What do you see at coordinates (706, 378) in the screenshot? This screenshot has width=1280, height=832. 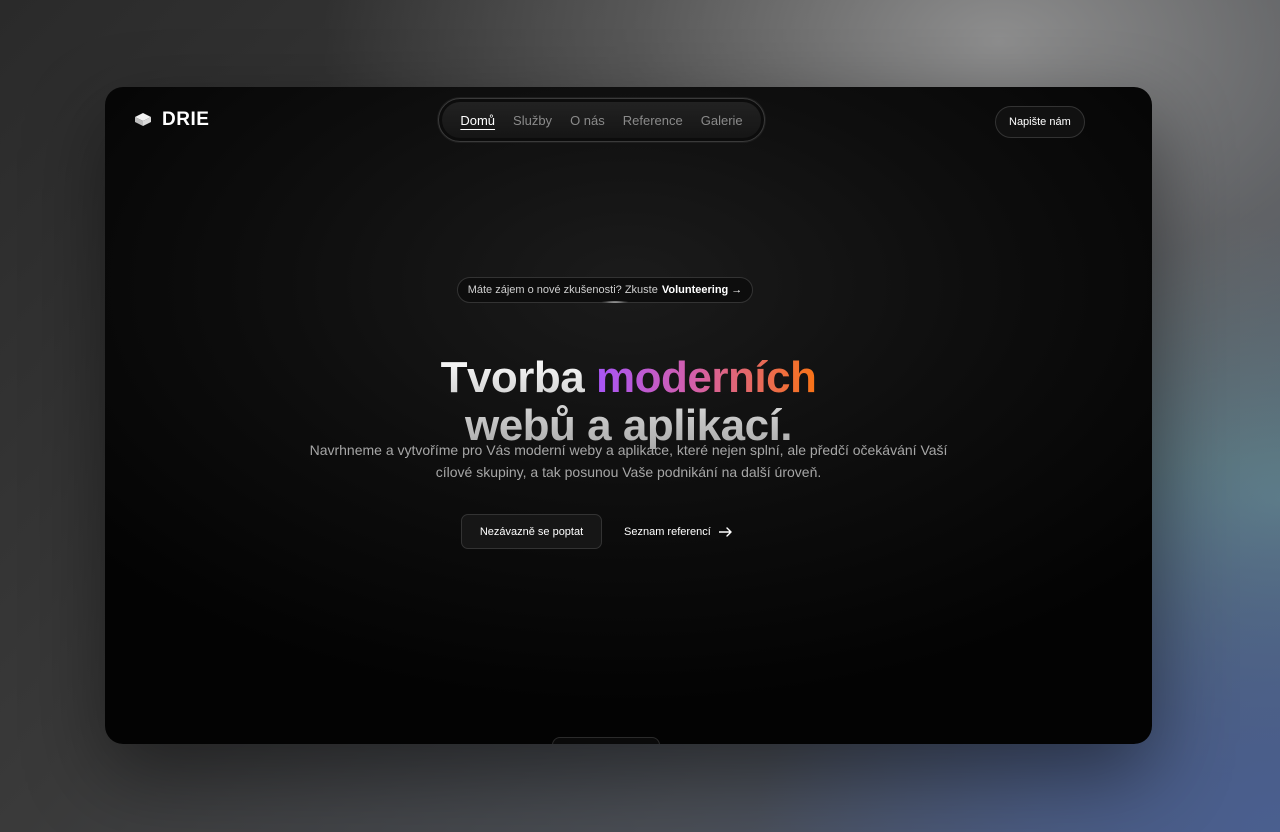 I see `hero-title-highlight: moderních` at bounding box center [706, 378].